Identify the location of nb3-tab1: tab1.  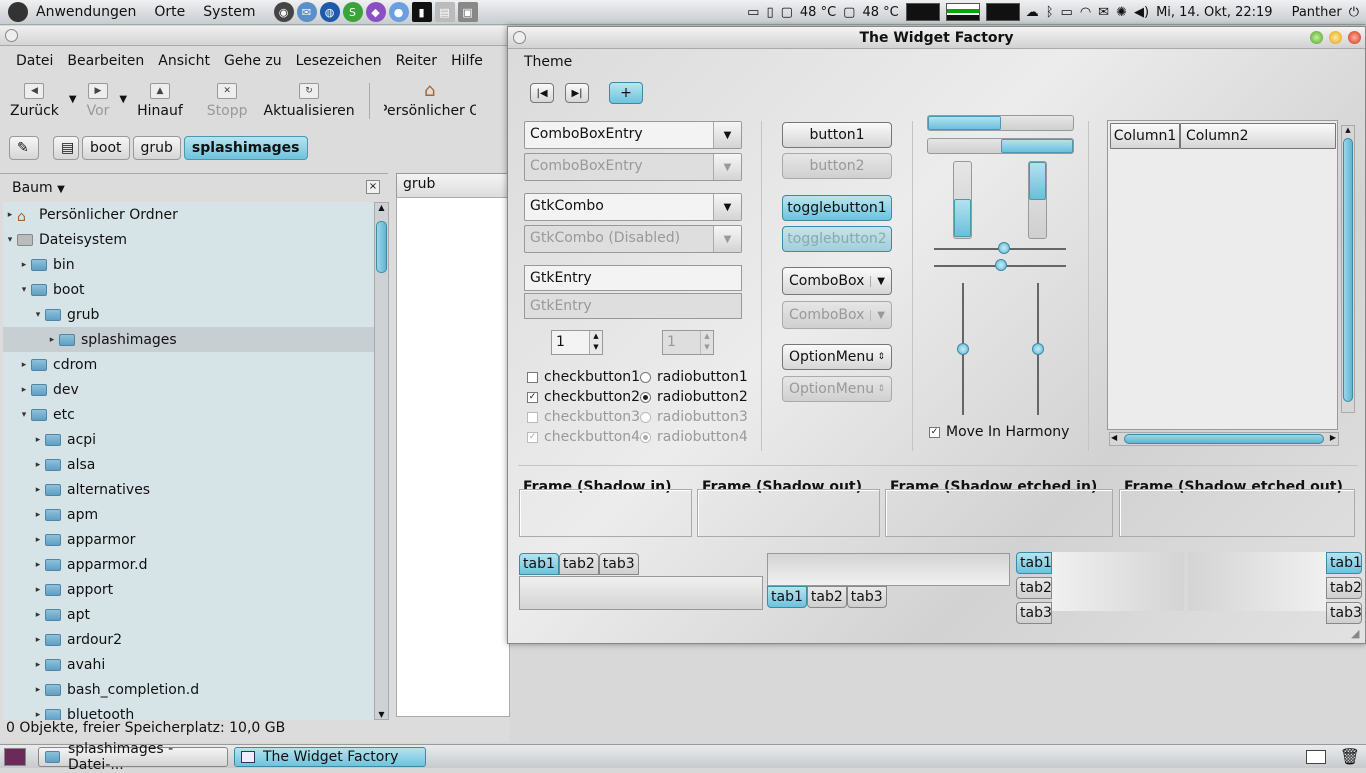
(1034, 563).